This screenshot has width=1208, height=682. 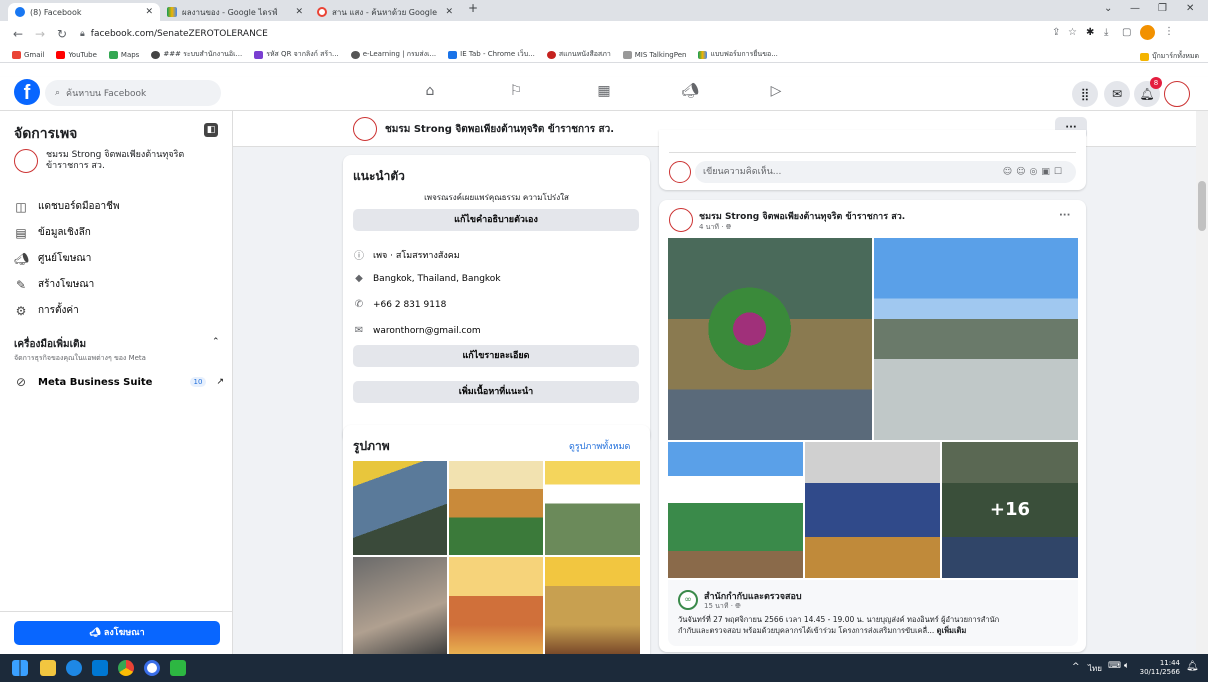 I want to click on pencil-icon: ✎, so click(x=21, y=284).